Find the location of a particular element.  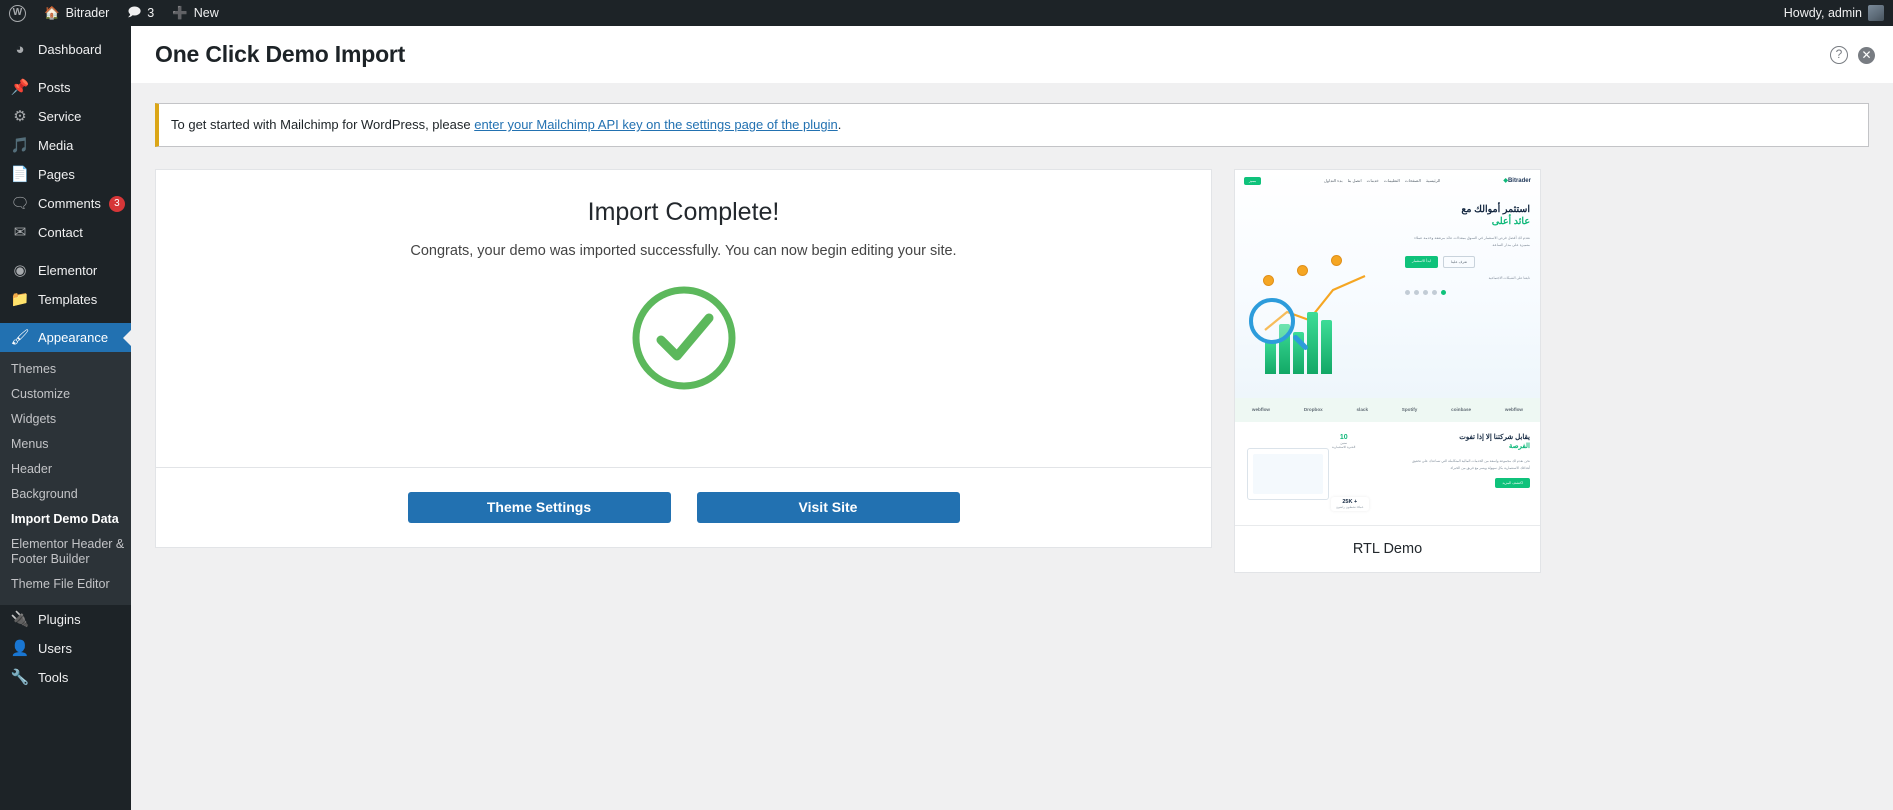

mock-kpi-badge: + 25K عملاء نشطون راضون is located at coordinates (1350, 503).